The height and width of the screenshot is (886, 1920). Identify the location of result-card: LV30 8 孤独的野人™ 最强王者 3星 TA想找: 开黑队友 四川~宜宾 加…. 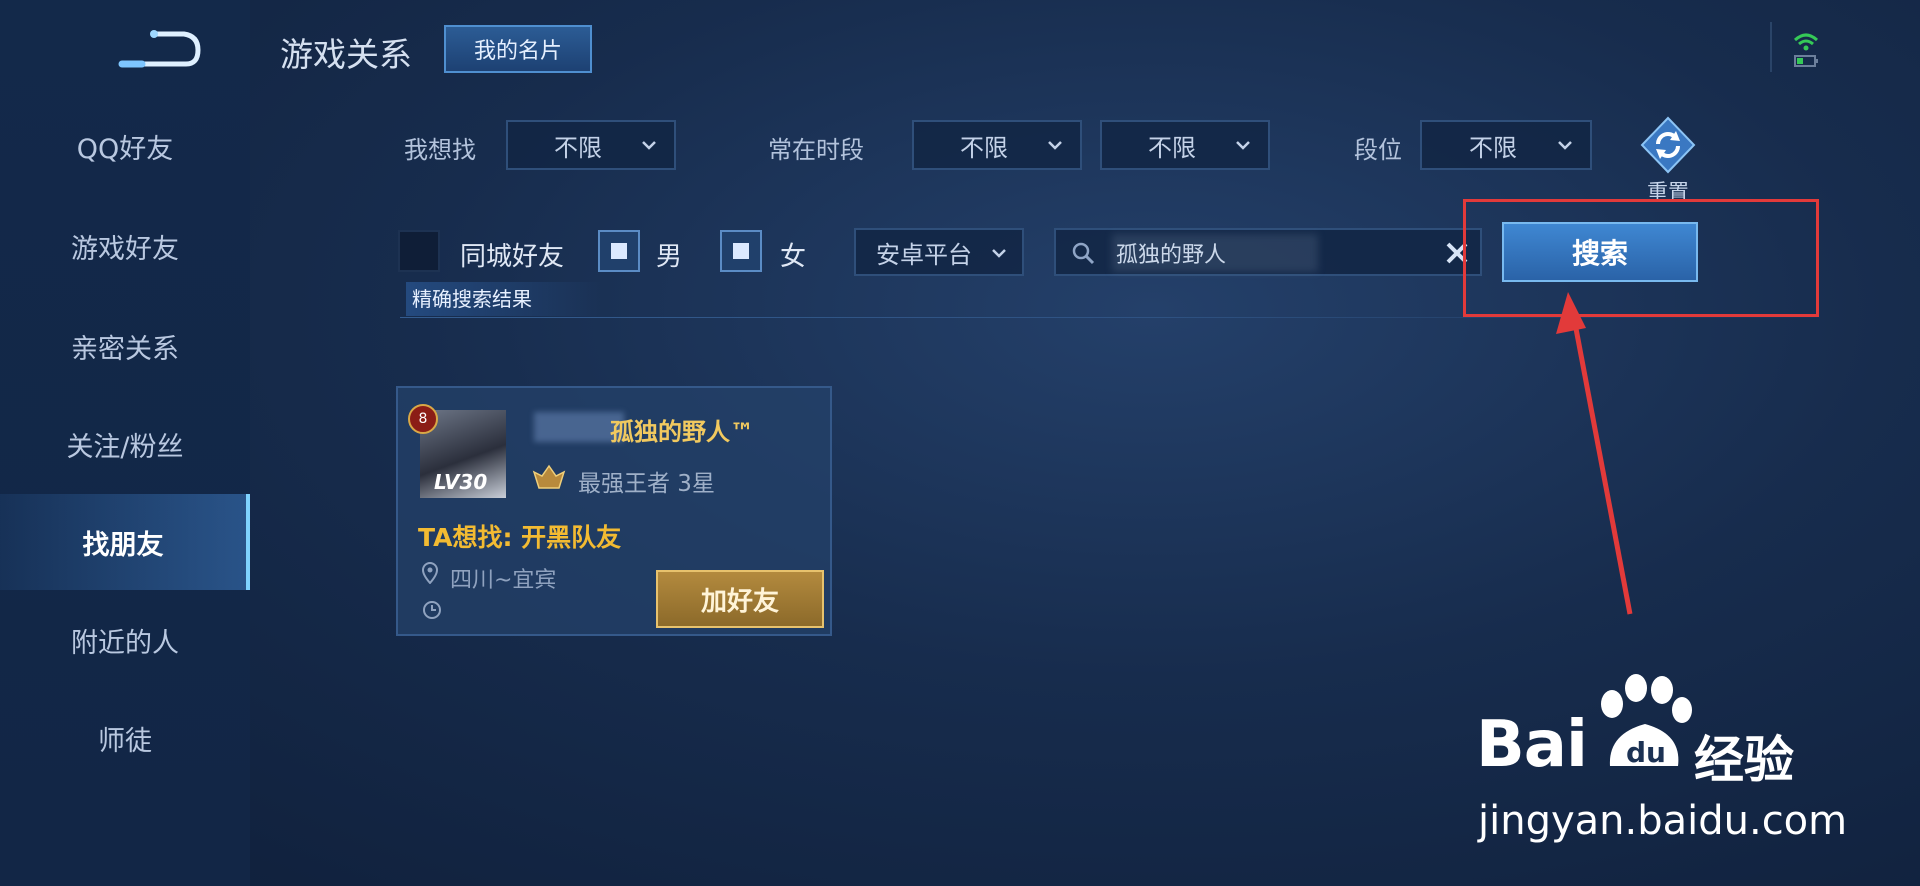
(614, 511).